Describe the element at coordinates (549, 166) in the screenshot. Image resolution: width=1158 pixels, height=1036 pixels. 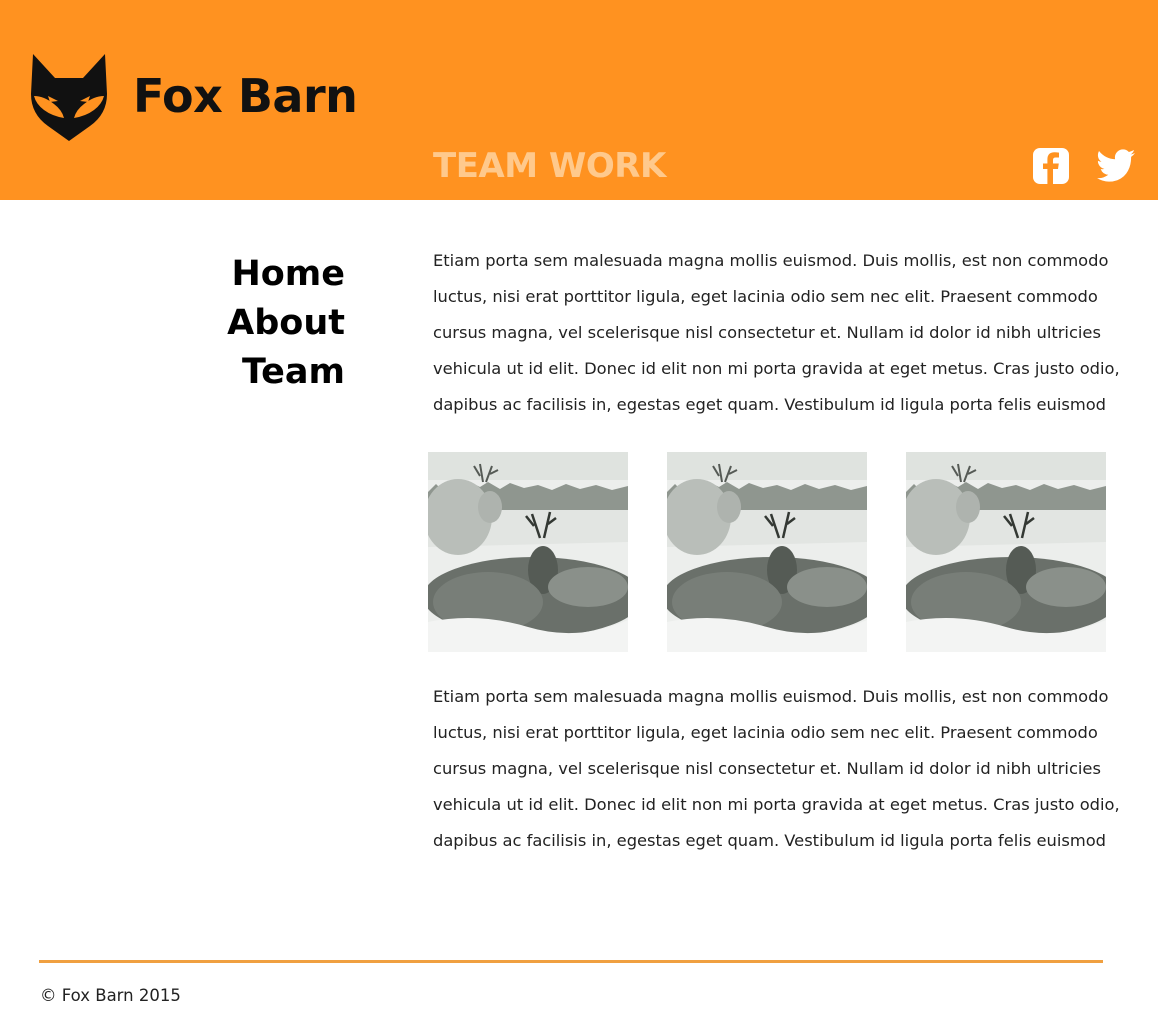
I see `page-title: TEAM WORK` at that location.